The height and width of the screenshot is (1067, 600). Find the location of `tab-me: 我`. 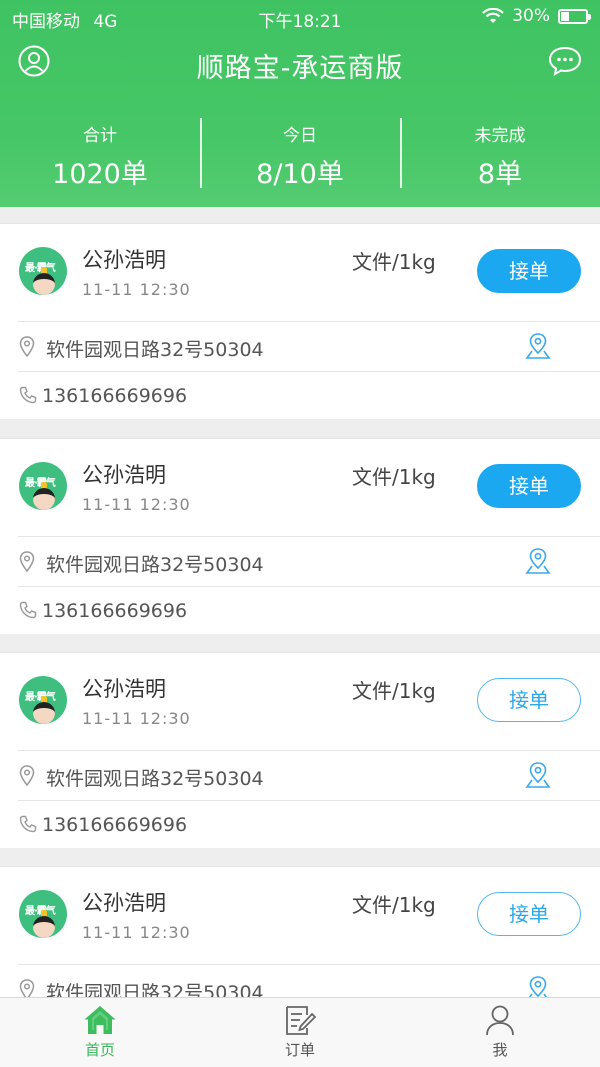

tab-me: 我 is located at coordinates (500, 1032).